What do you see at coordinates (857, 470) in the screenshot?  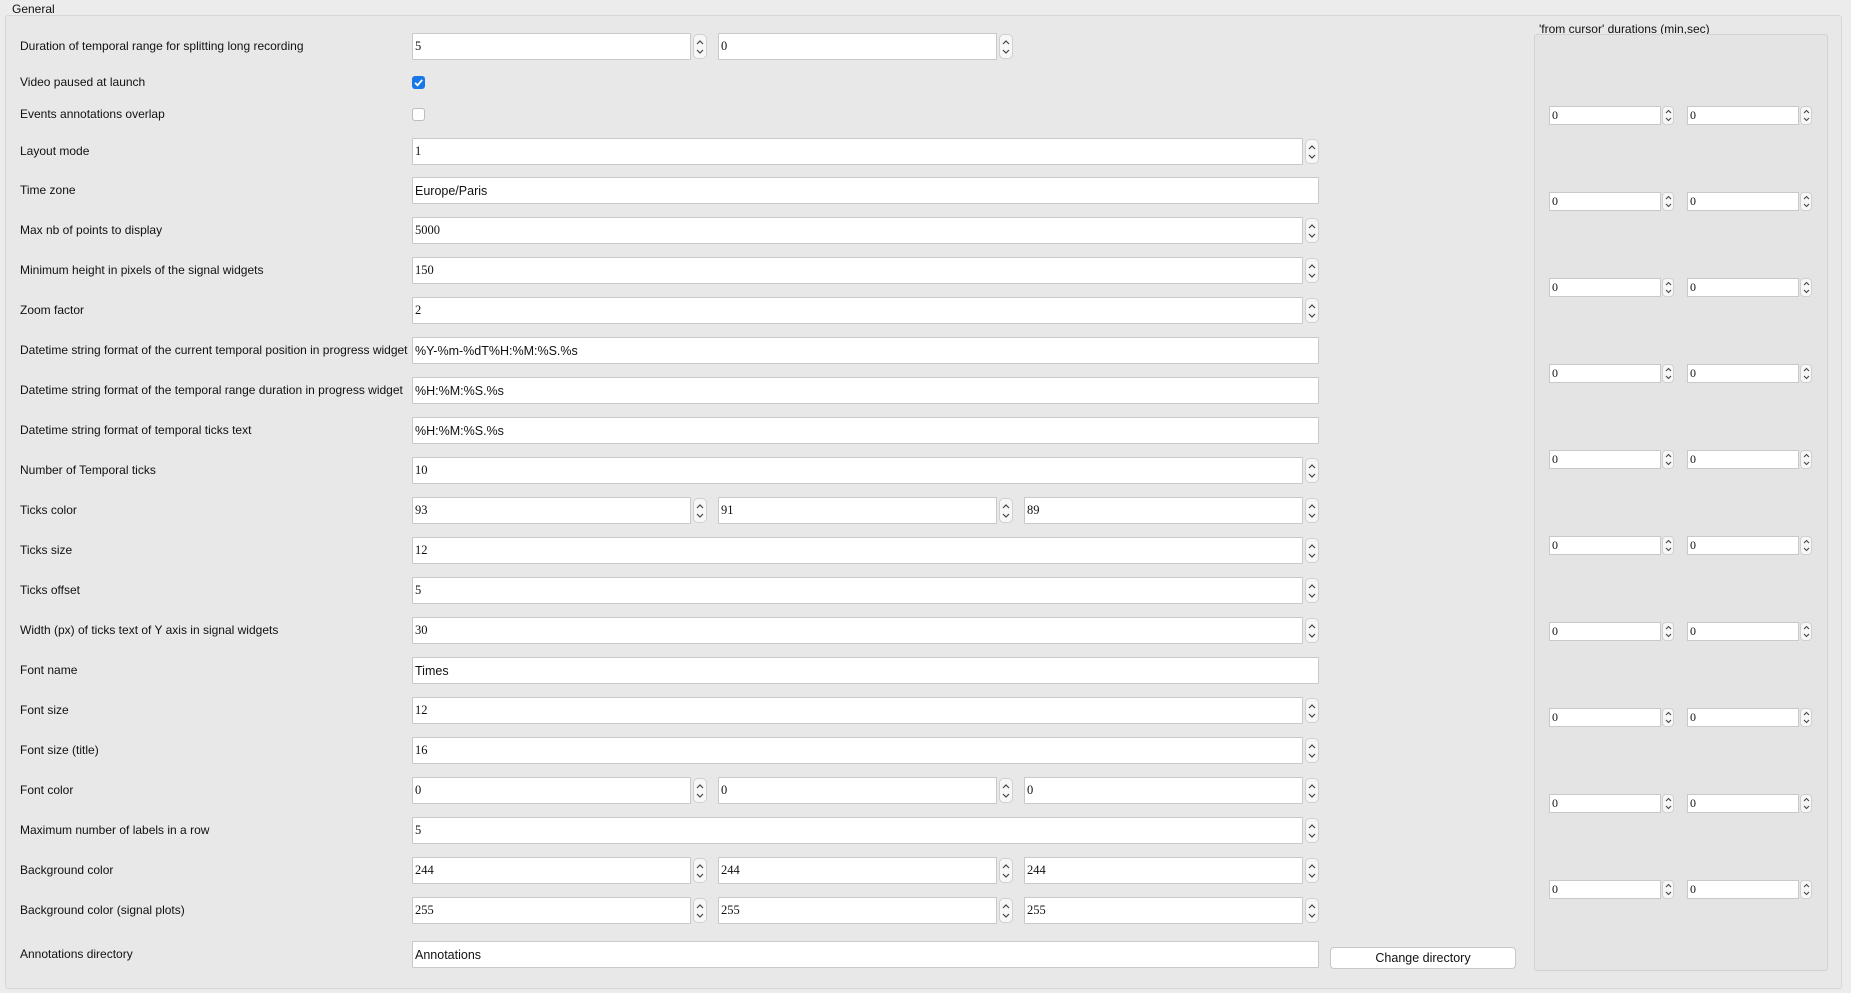 I see `setting-spinbox: 10` at bounding box center [857, 470].